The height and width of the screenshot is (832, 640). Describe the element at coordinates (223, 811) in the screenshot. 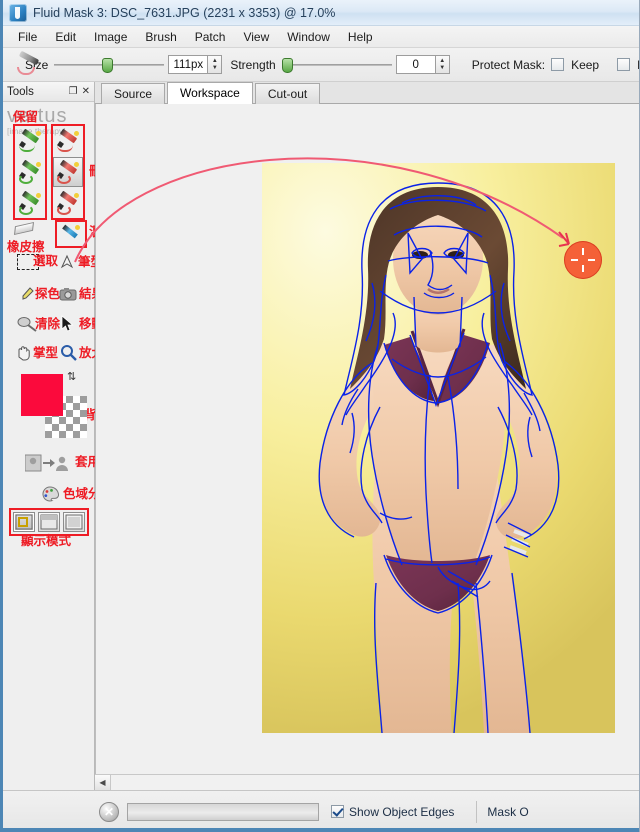

I see `progress-bar` at that location.